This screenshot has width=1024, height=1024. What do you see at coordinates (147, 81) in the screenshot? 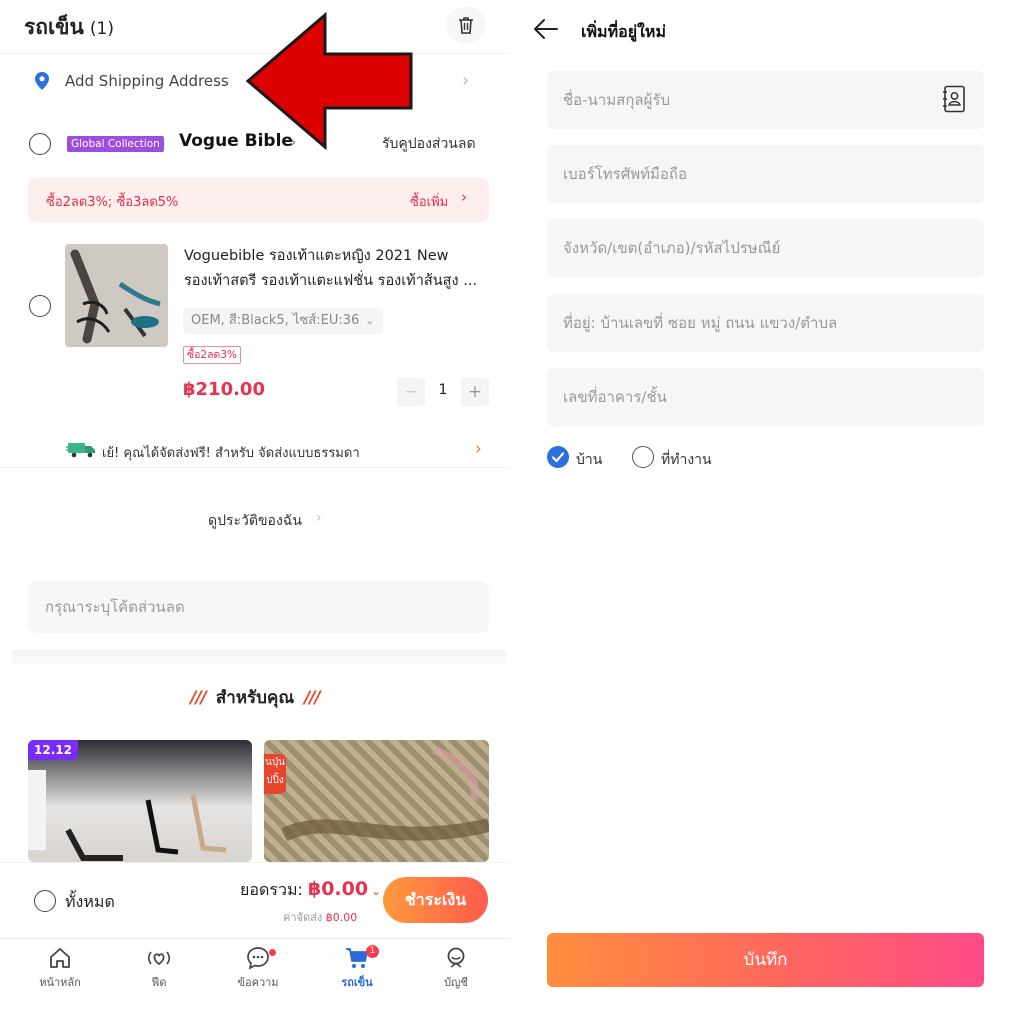
I see `shipping-address-label: Add Shipping Address` at bounding box center [147, 81].